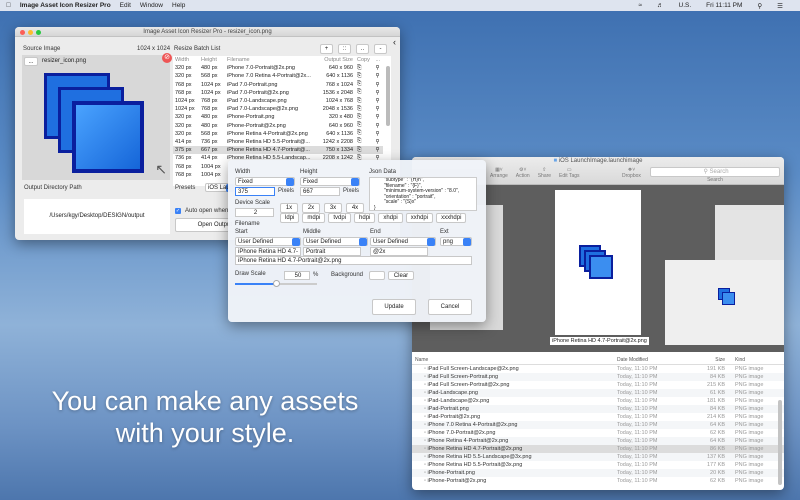  Describe the element at coordinates (22, 32) in the screenshot. I see `close-button` at that location.